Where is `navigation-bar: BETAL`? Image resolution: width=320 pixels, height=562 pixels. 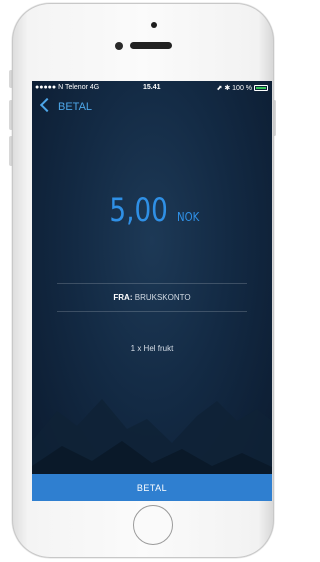
navigation-bar: BETAL is located at coordinates (152, 106).